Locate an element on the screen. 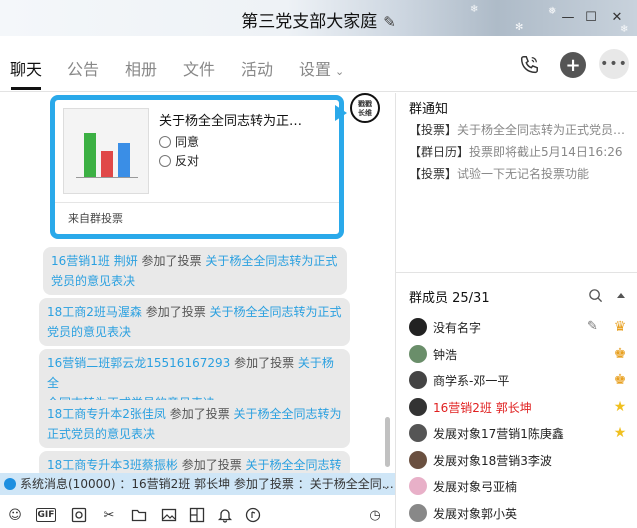 This screenshot has height=528, width=637. bell-glyph is located at coordinates (225, 516).